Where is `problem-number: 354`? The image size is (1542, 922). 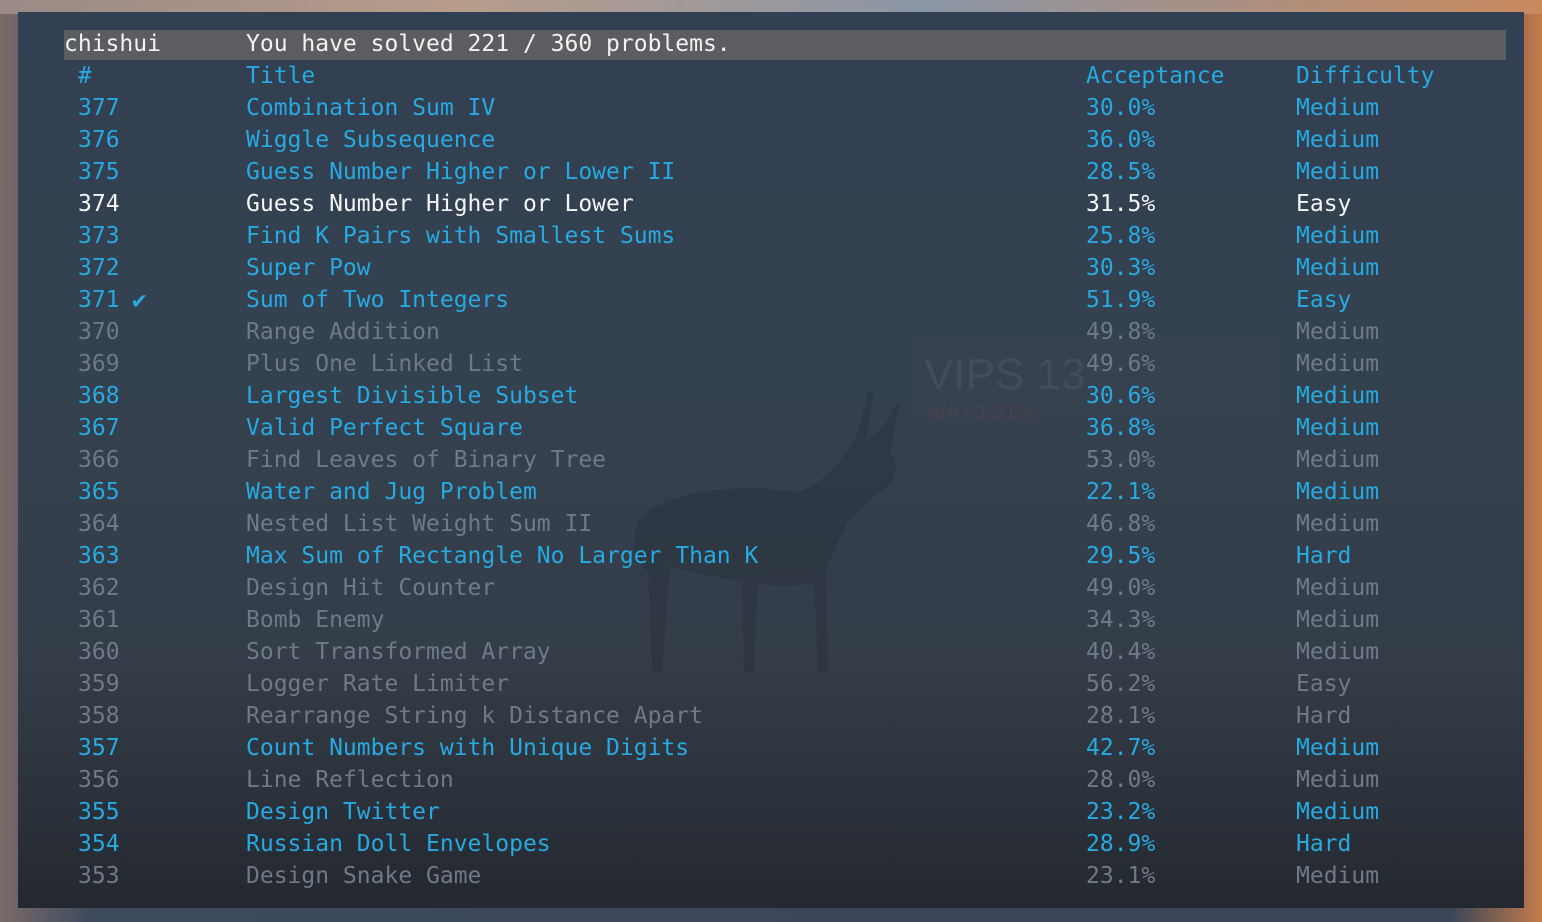
problem-number: 354 is located at coordinates (99, 844).